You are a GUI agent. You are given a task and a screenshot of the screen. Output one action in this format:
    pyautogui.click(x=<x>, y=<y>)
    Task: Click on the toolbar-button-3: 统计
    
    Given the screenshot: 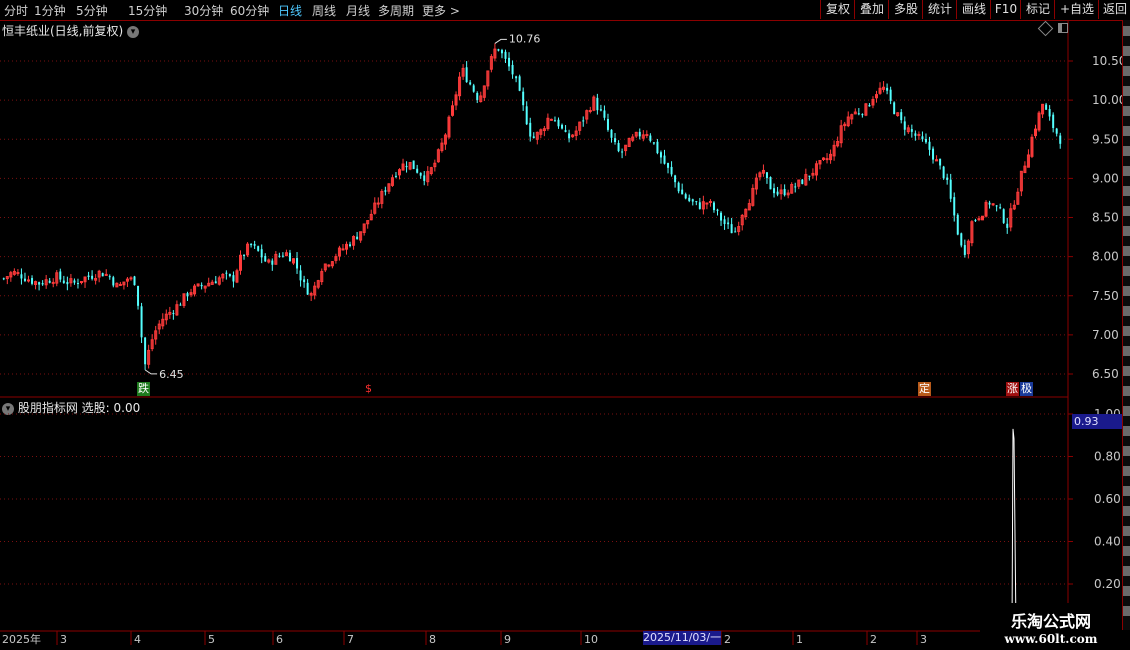 What is the action you would take?
    pyautogui.click(x=939, y=9)
    